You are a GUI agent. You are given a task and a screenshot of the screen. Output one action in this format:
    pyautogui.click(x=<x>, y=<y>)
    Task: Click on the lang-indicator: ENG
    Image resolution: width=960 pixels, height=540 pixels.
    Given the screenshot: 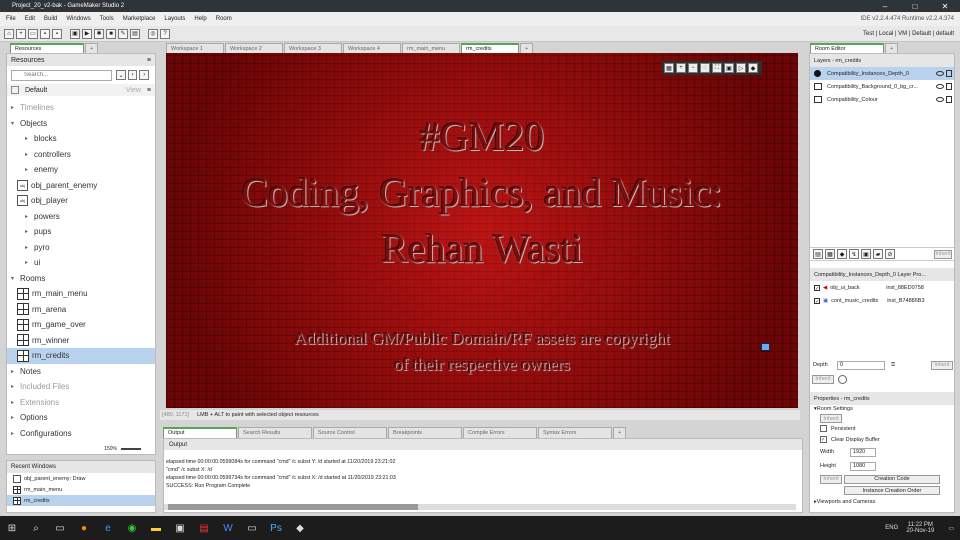 What is the action you would take?
    pyautogui.click(x=891, y=528)
    